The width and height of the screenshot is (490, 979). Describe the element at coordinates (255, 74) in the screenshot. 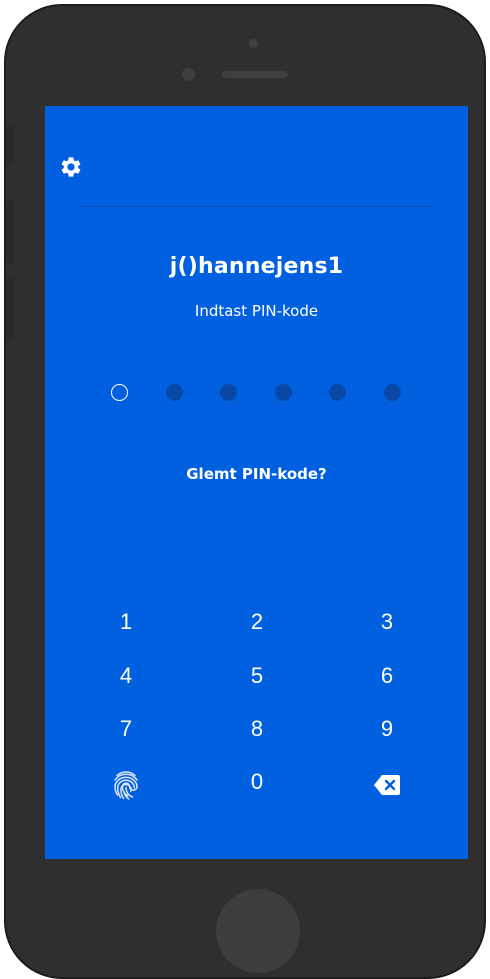

I see `earpiece-speaker` at that location.